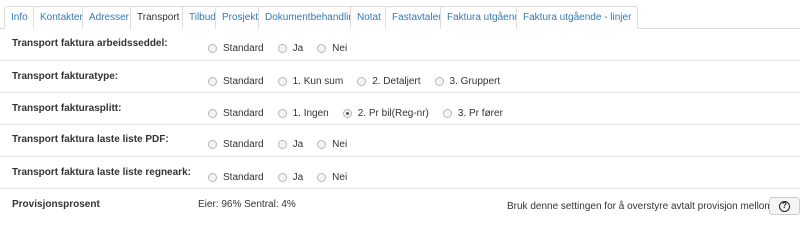 The width and height of the screenshot is (800, 240). I want to click on tab-faktura-utgaende-linjer: Faktura utgående - linjer, so click(577, 17).